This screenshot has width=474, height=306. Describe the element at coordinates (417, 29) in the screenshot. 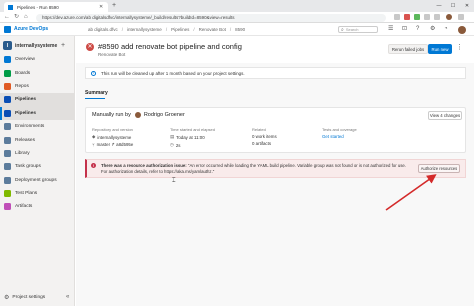

I see `help-icon: ?` at that location.